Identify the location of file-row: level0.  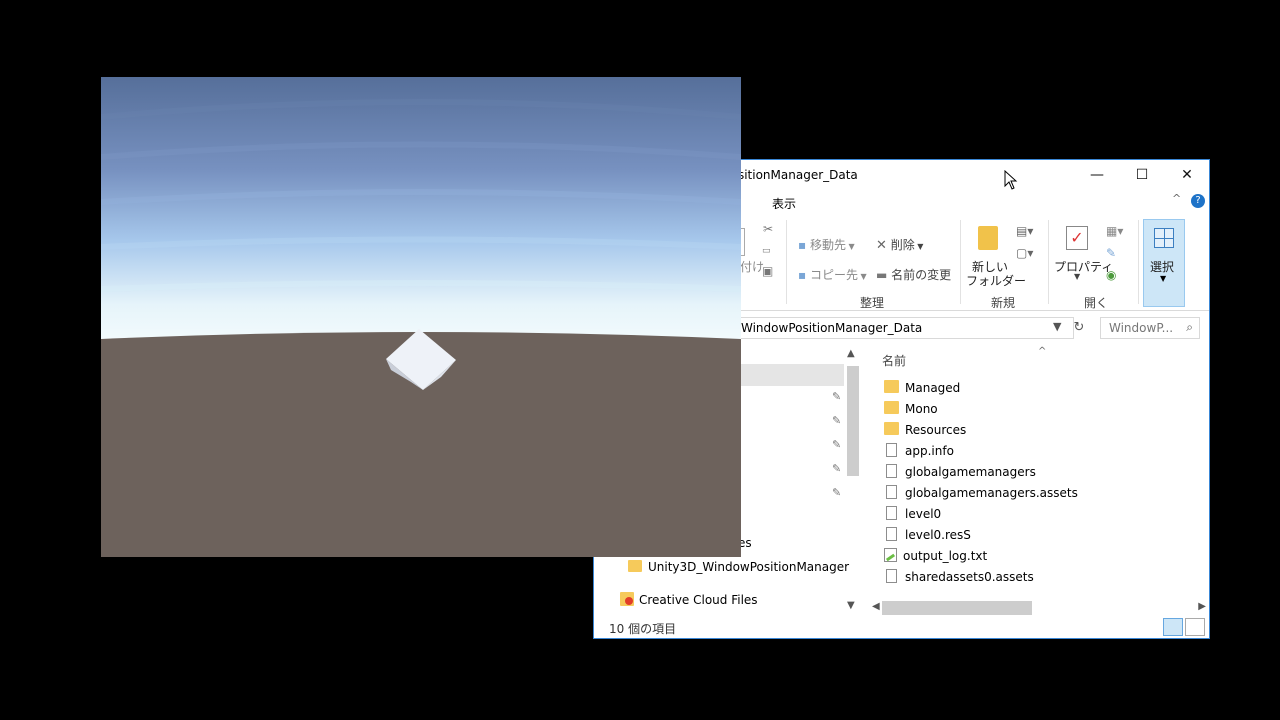
(912, 516).